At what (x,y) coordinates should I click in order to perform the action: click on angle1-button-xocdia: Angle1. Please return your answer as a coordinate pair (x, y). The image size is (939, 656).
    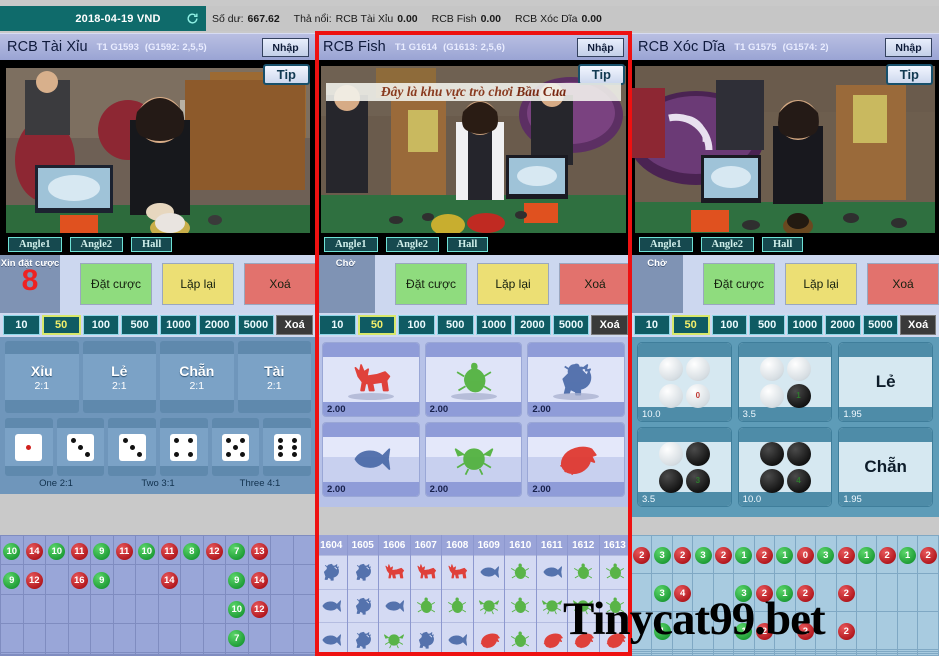
    Looking at the image, I should click on (666, 244).